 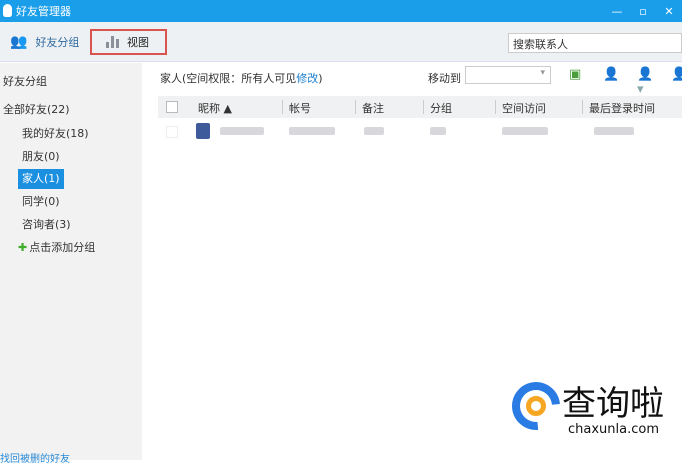 I want to click on col-nickname: 昵称 ▲, so click(x=215, y=108).